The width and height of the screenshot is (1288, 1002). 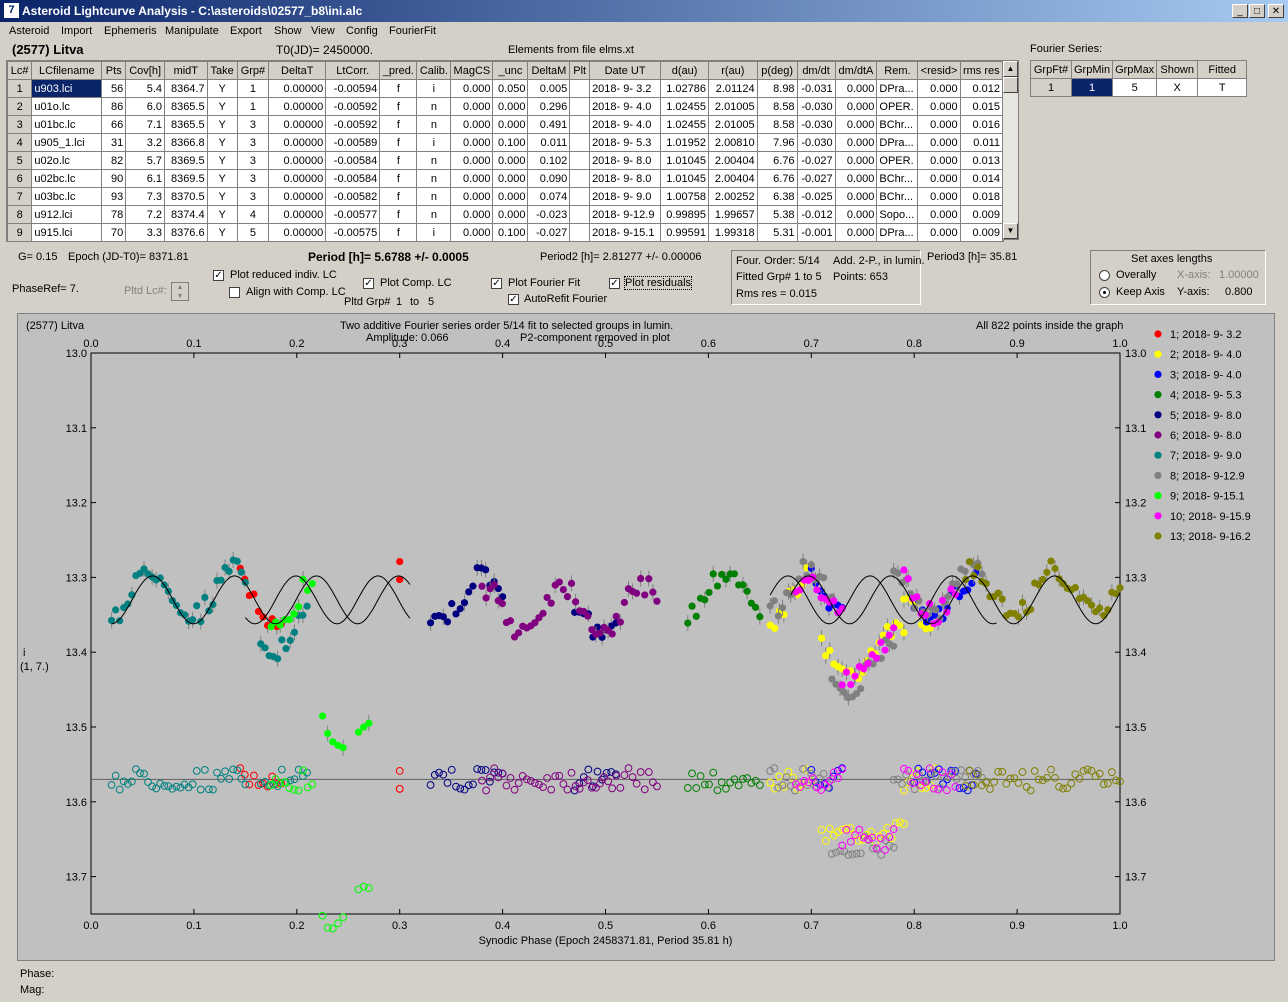 I want to click on table-cell: 1.01952, so click(x=684, y=142).